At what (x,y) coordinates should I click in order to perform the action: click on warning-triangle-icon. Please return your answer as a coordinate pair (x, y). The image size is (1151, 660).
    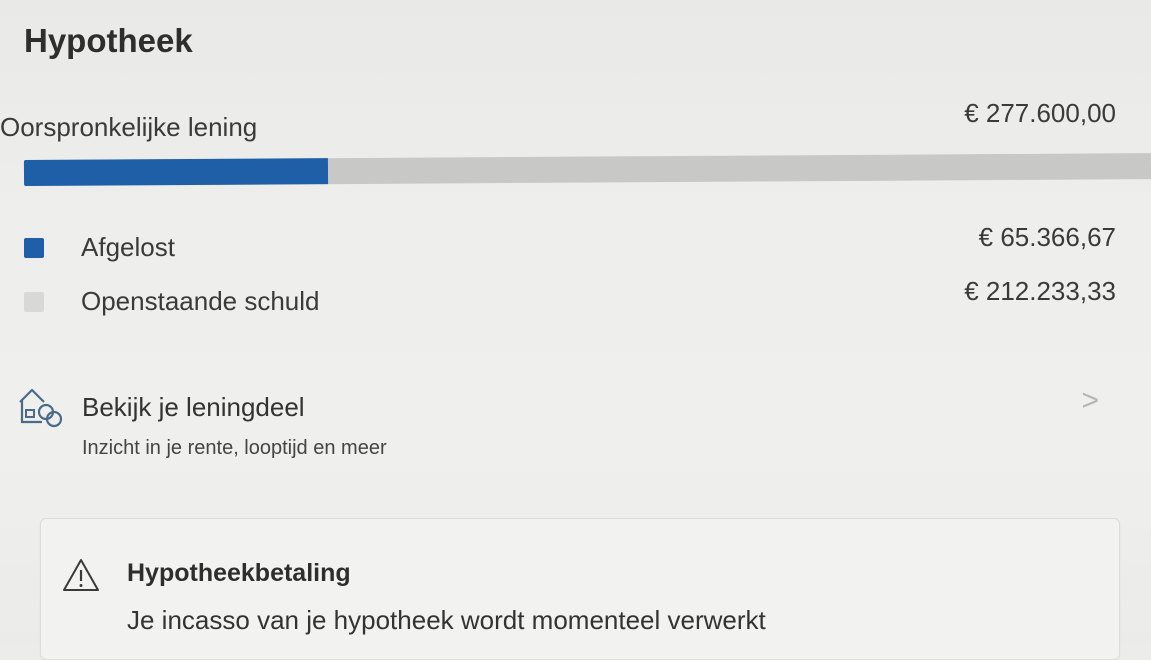
    Looking at the image, I should click on (81, 575).